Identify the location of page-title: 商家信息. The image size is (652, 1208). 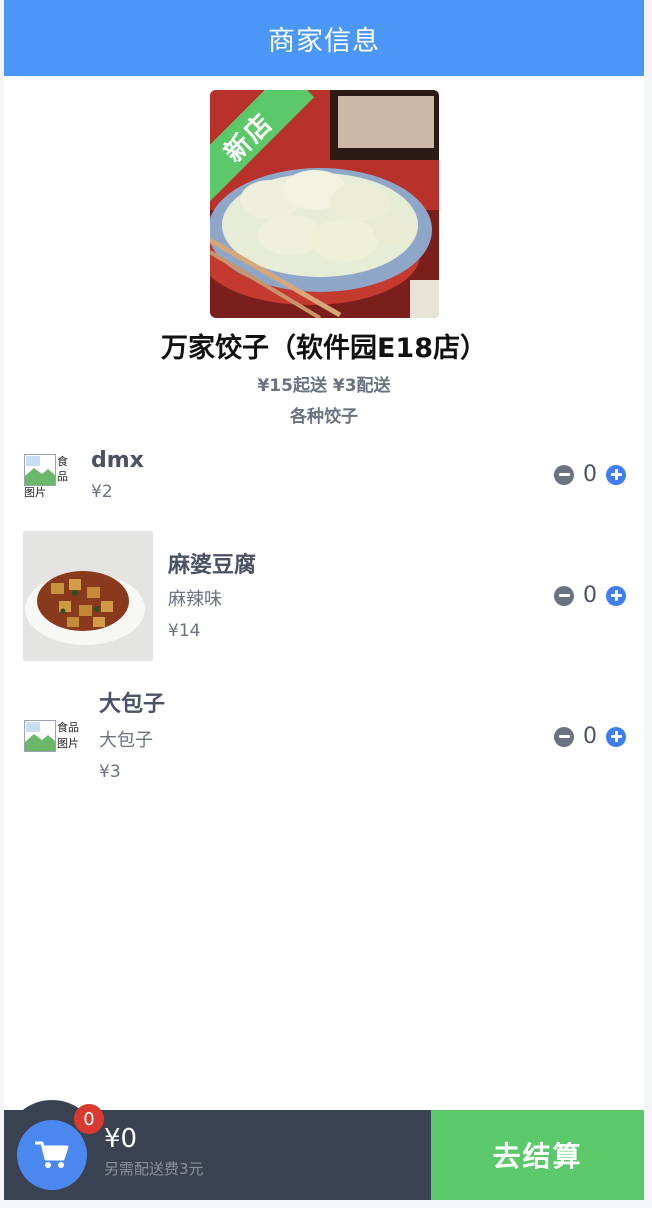
(324, 41).